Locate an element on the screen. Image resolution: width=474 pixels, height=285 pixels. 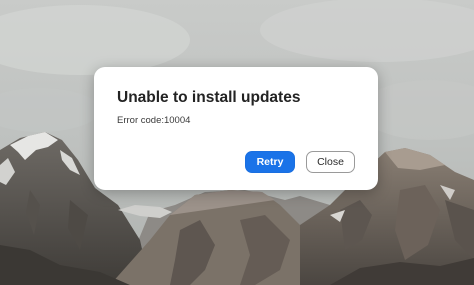
error-code-message: Error code:10004 is located at coordinates (154, 120).